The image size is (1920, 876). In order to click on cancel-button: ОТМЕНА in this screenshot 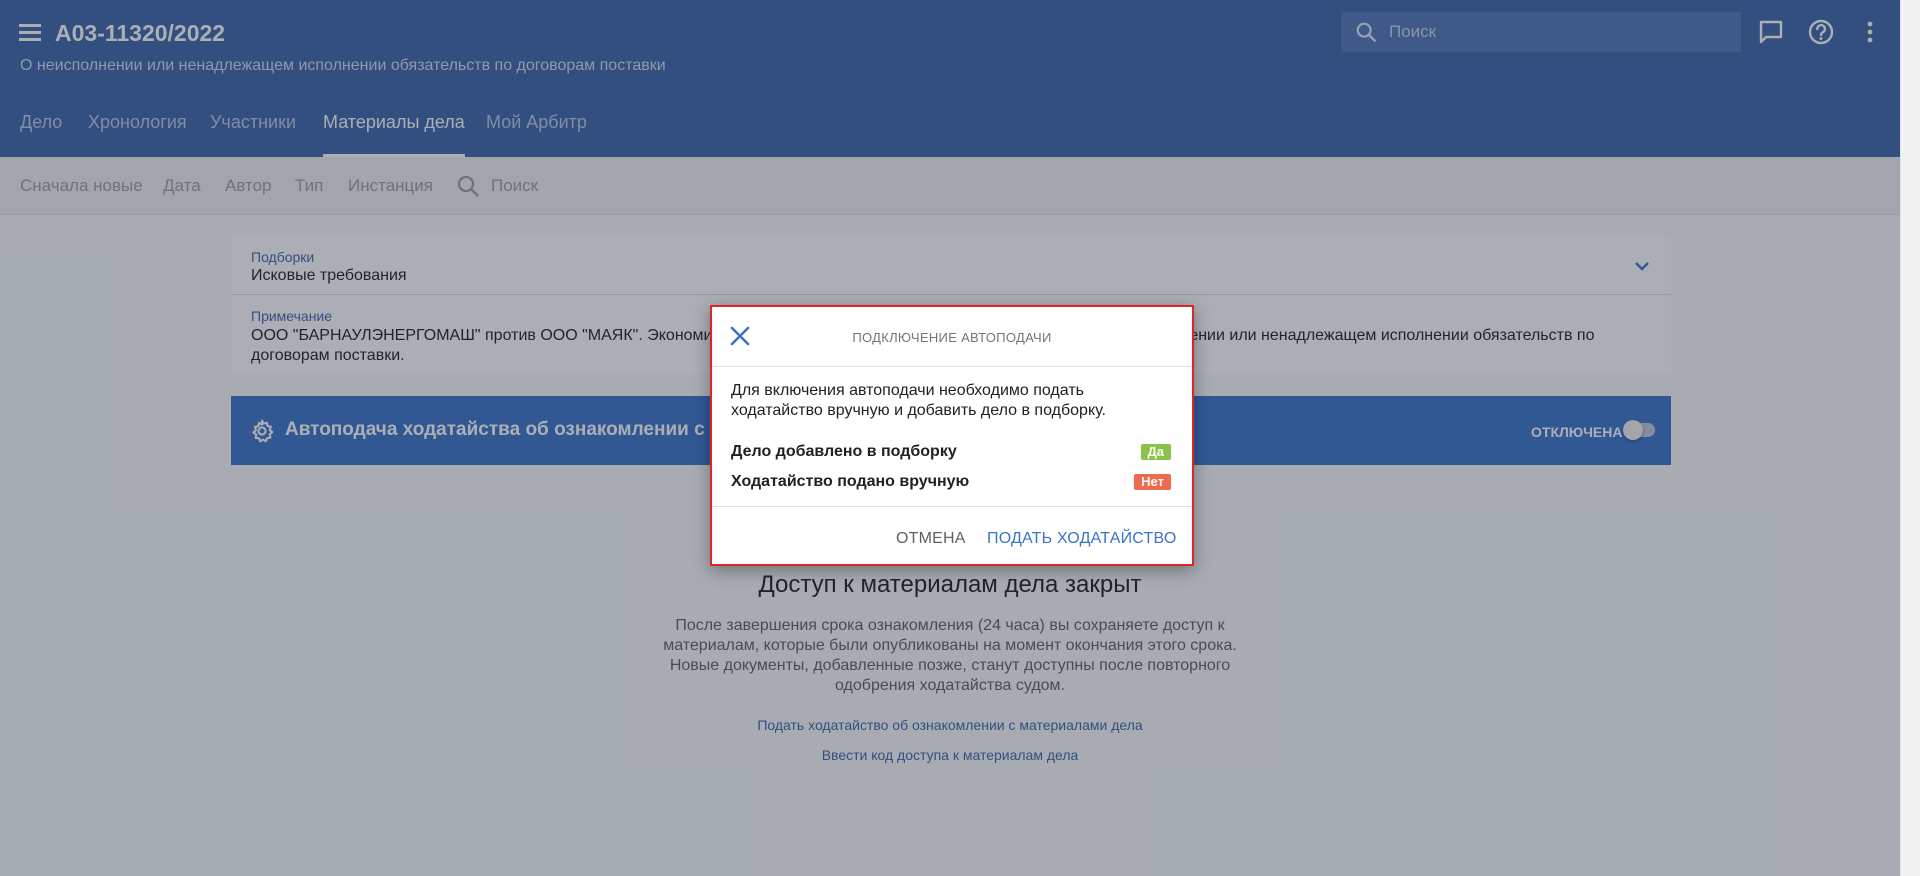, I will do `click(931, 539)`.